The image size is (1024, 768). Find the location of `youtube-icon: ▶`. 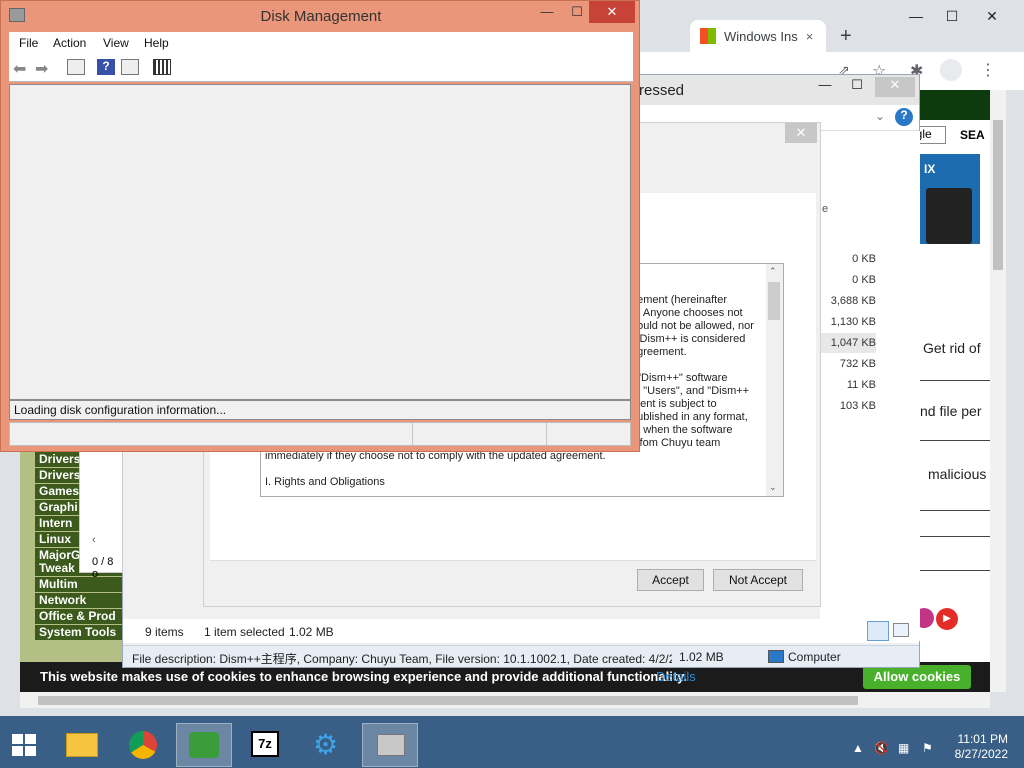

youtube-icon: ▶ is located at coordinates (947, 619).